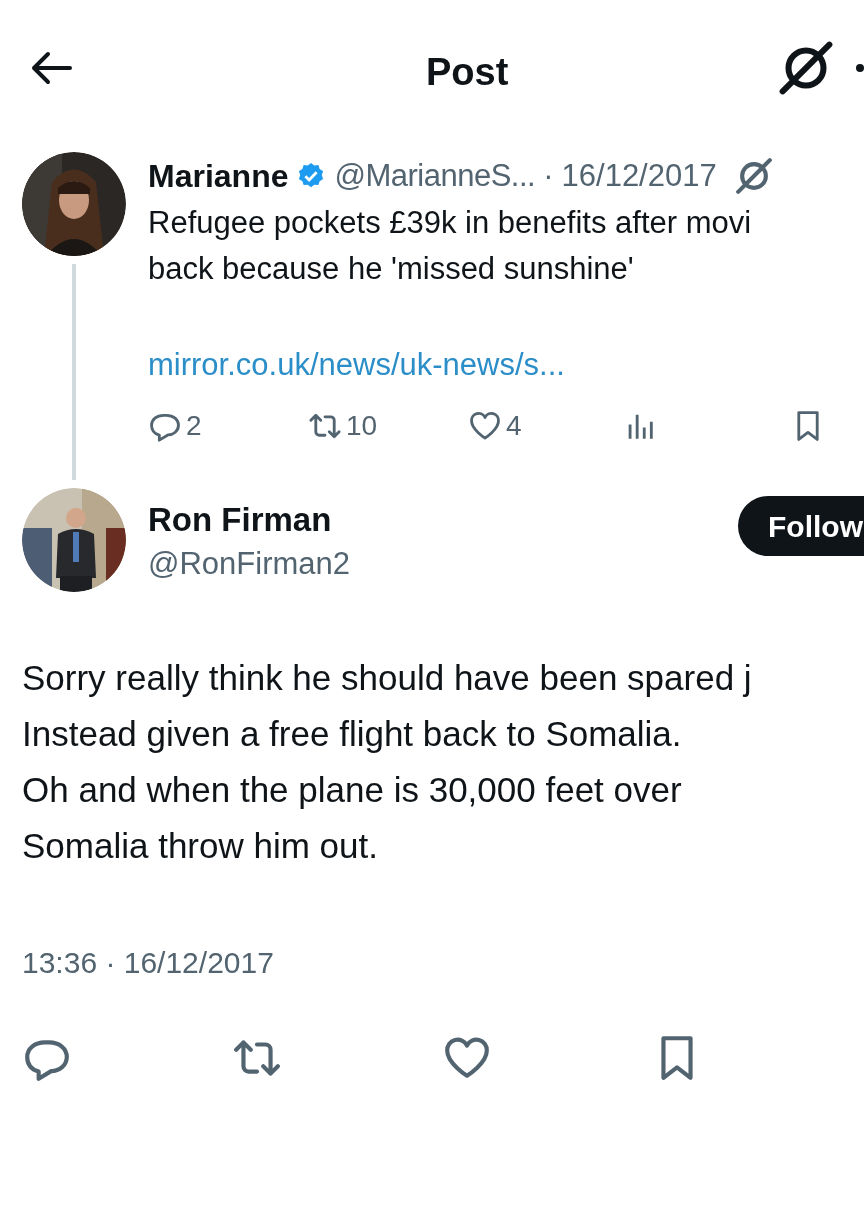  I want to click on post-text-line: back because he 'missed sunshine', so click(391, 269).